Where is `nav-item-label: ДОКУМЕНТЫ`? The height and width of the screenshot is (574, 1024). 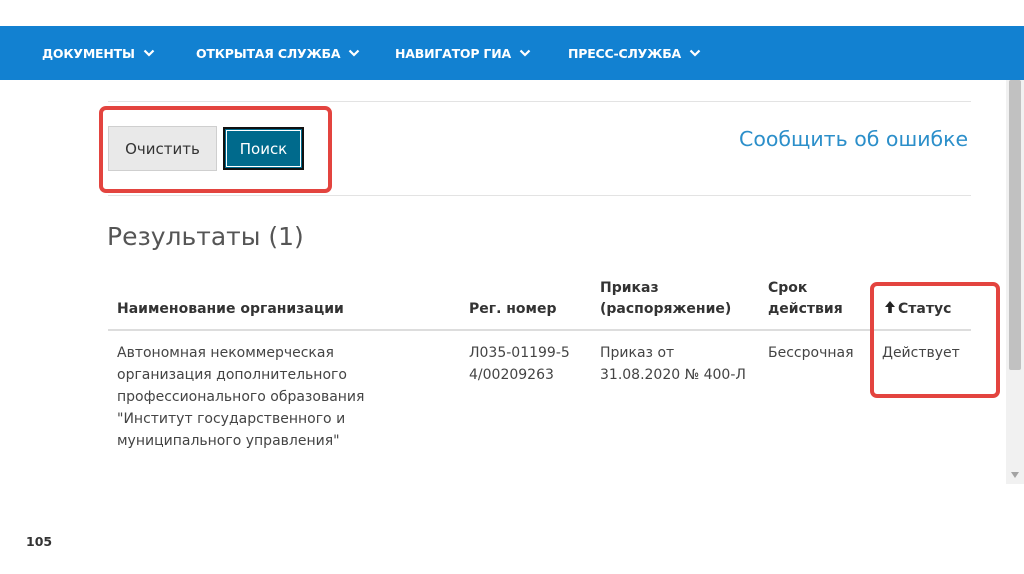
nav-item-label: ДОКУМЕНТЫ is located at coordinates (88, 53).